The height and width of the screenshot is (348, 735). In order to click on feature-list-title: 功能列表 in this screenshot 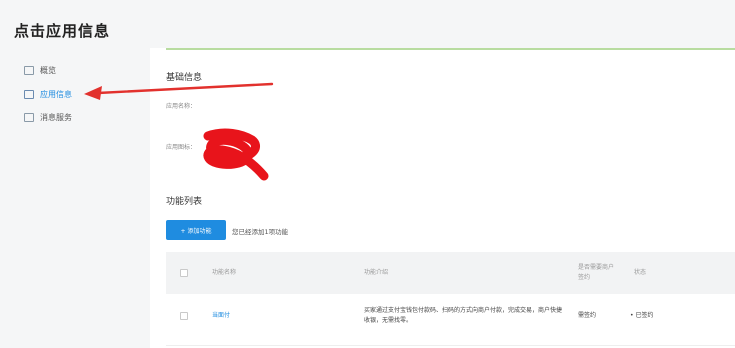, I will do `click(184, 202)`.